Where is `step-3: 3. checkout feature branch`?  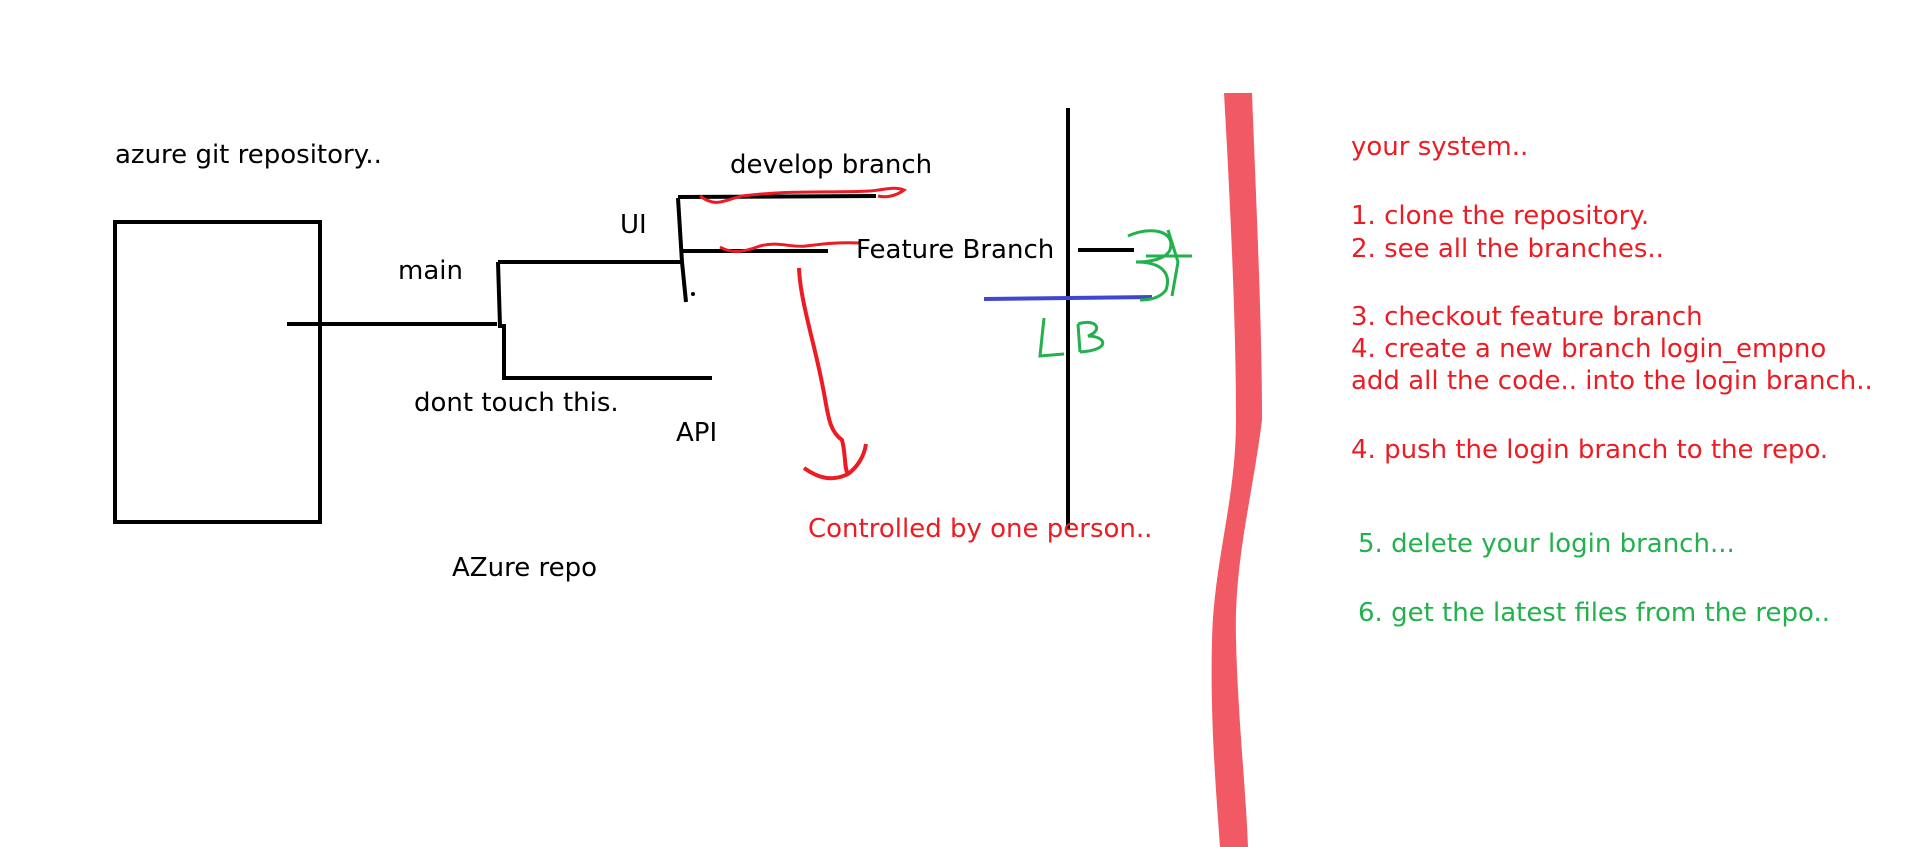 step-3: 3. checkout feature branch is located at coordinates (1527, 317).